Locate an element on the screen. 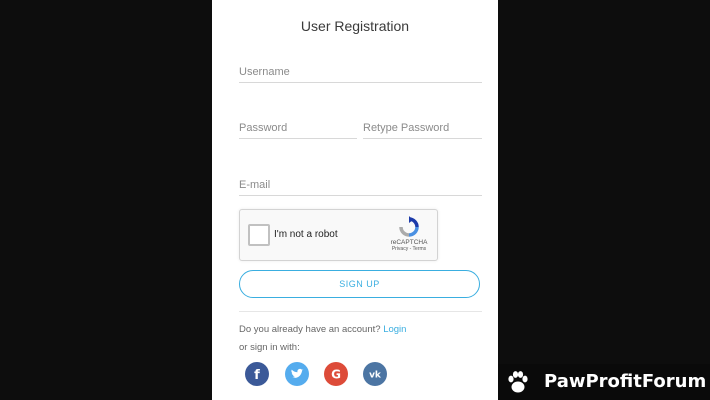 The width and height of the screenshot is (710, 400). watermark-text: PawProfitForum is located at coordinates (625, 381).